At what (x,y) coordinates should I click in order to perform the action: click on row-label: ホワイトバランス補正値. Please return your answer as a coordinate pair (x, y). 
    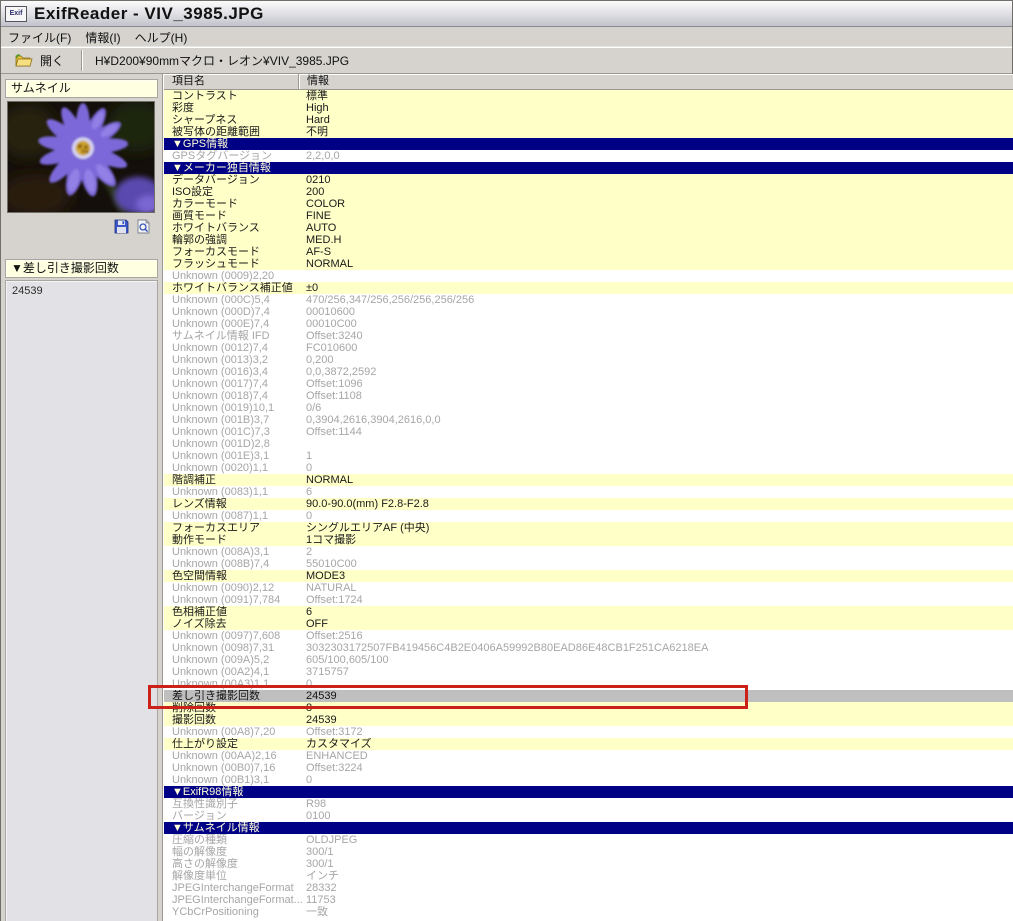
    Looking at the image, I should click on (232, 288).